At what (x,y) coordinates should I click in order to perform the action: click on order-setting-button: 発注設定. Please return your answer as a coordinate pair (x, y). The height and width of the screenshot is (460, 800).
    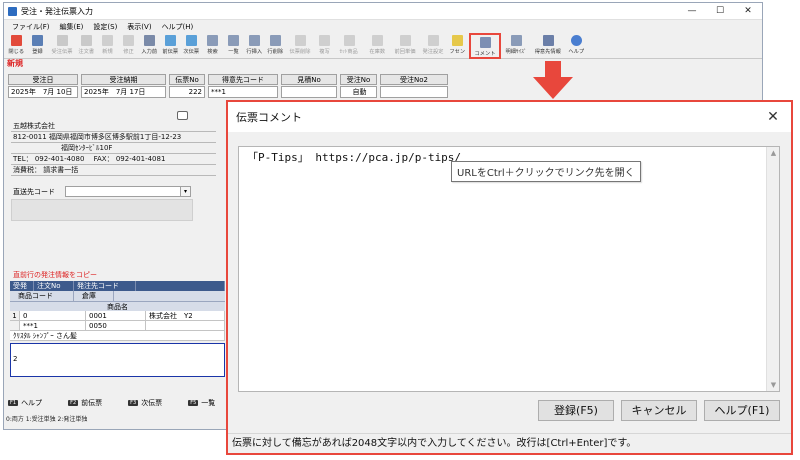
    Looking at the image, I should click on (433, 44).